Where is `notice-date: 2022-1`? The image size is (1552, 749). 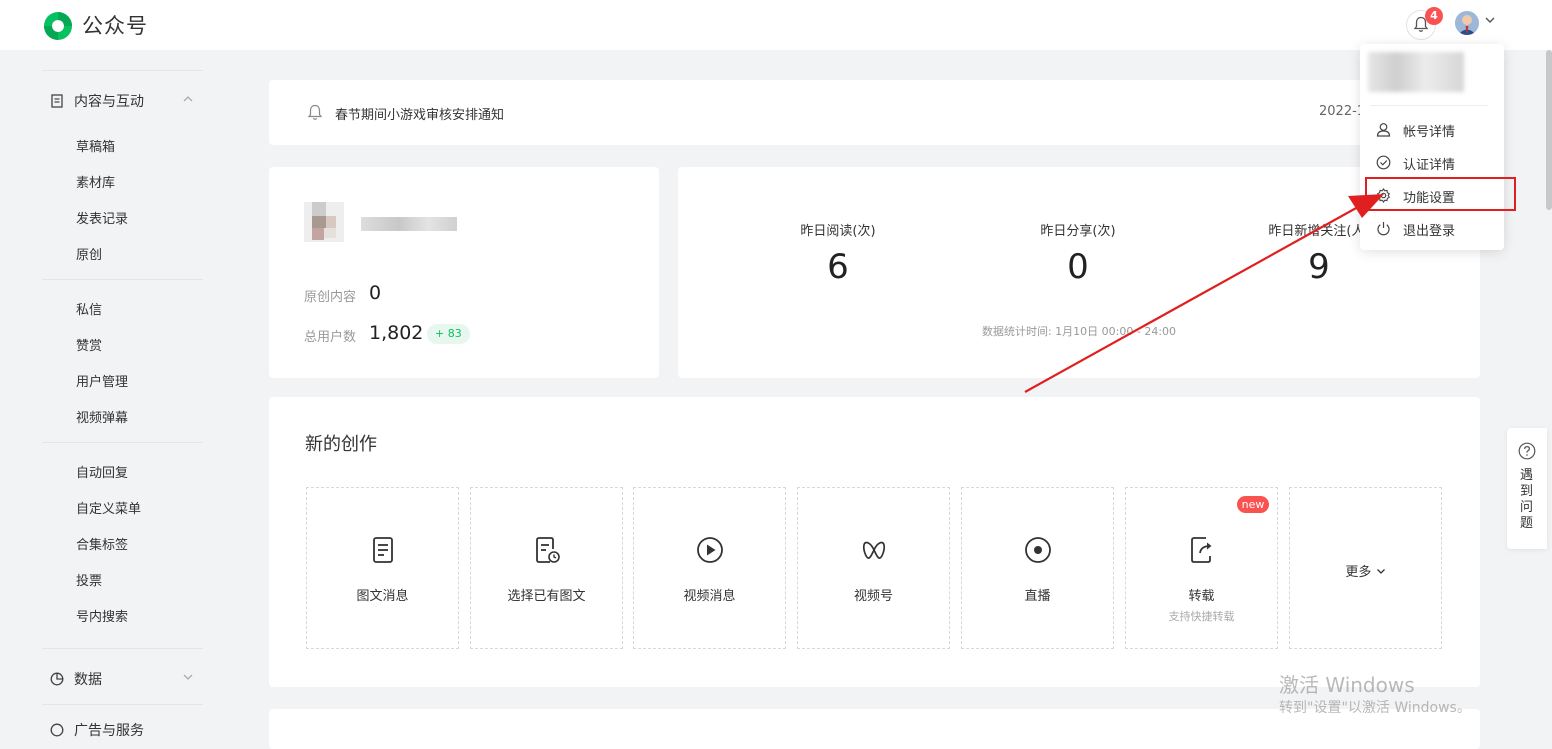
notice-date: 2022-1 is located at coordinates (1342, 111).